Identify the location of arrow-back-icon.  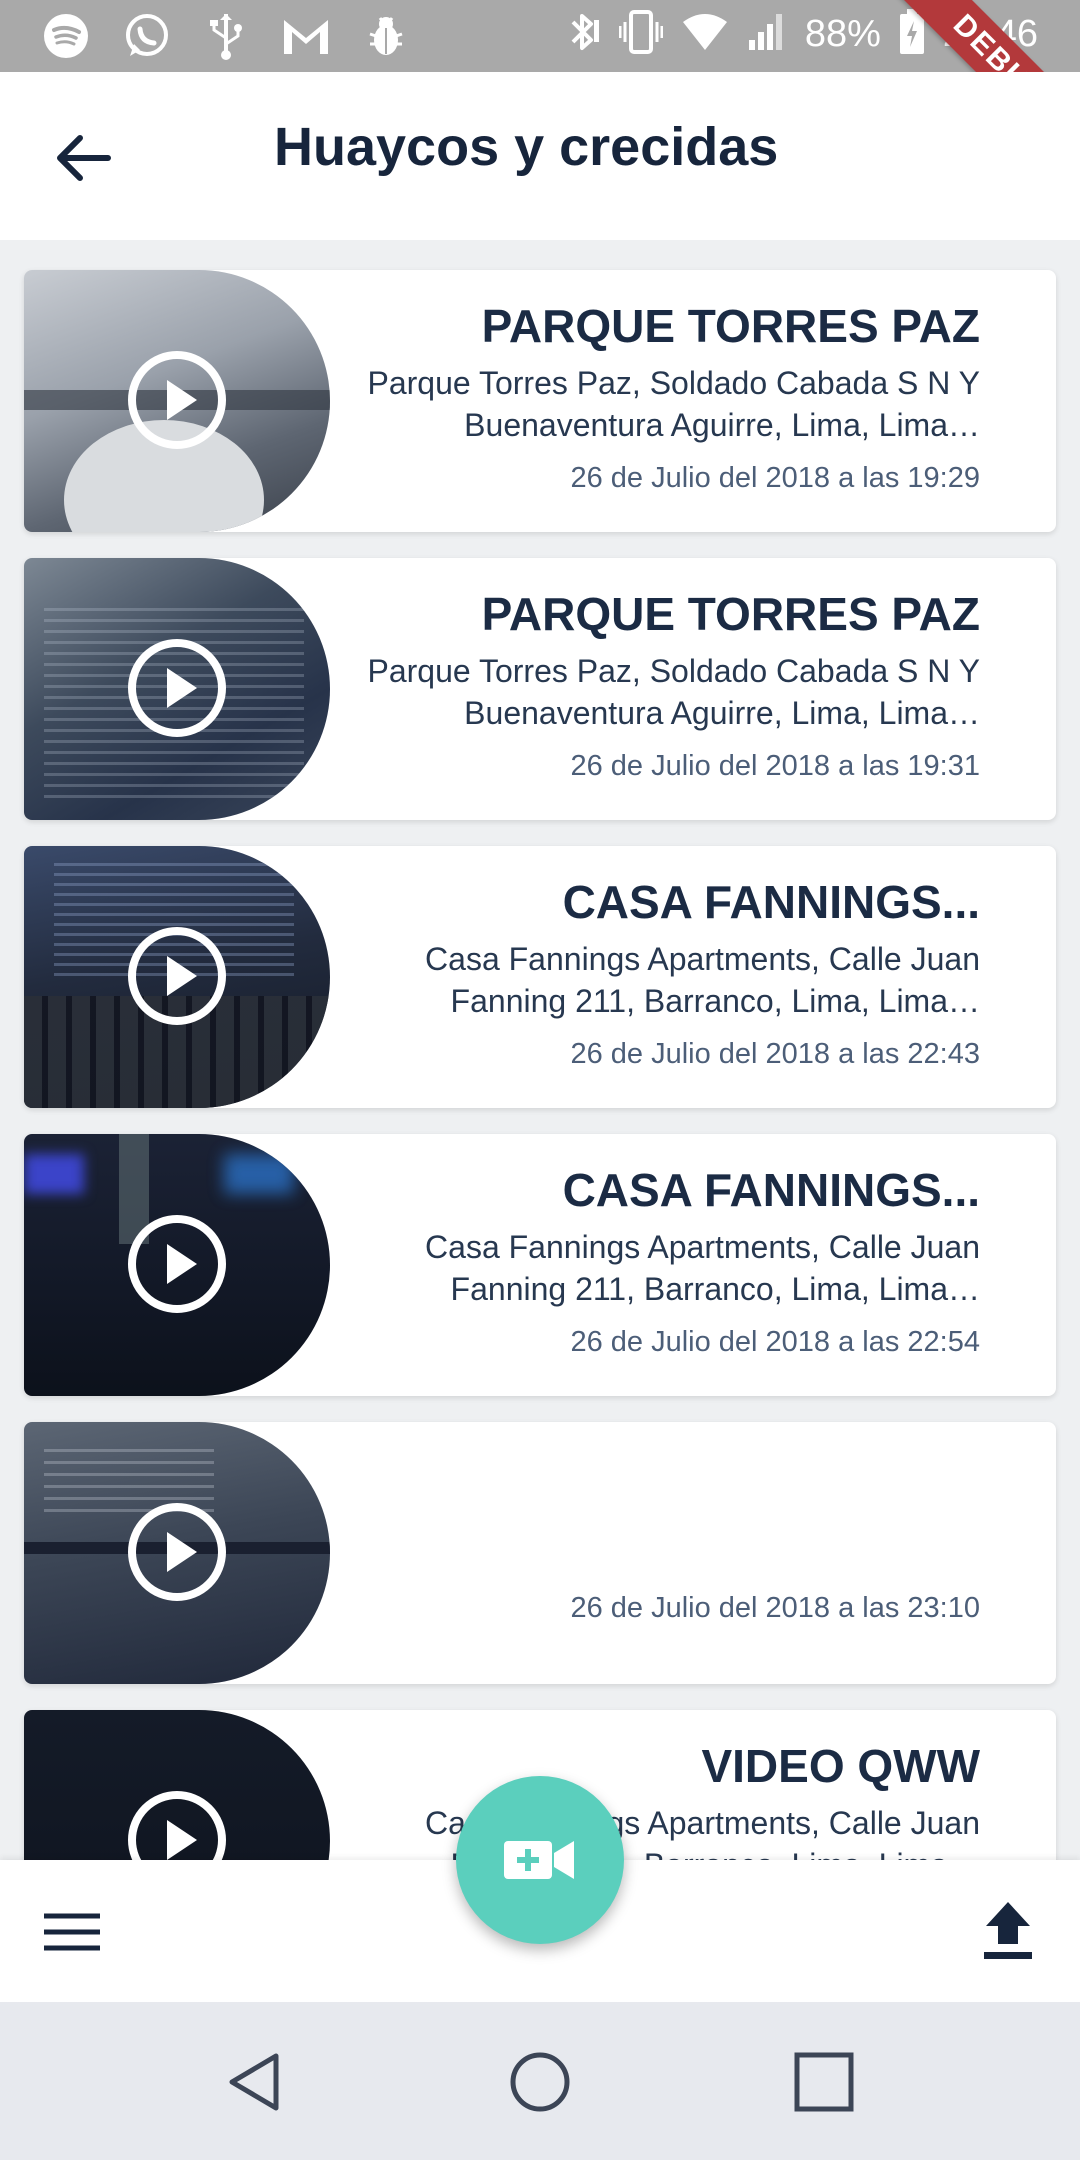
(84, 158).